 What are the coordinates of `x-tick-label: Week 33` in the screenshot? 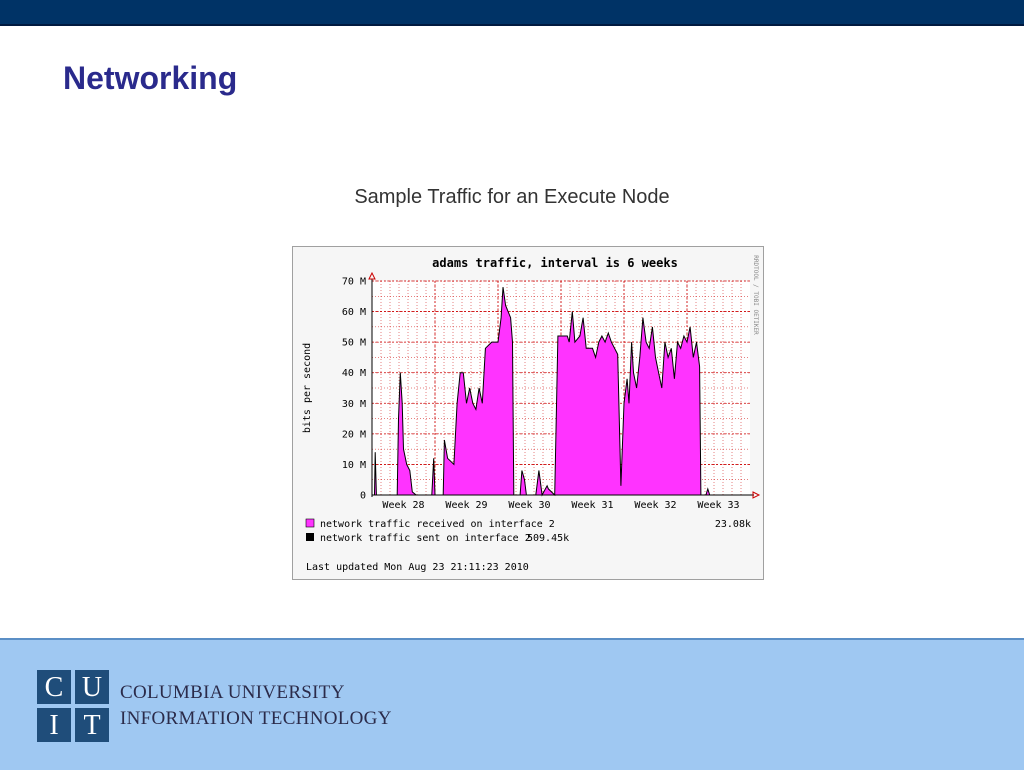 It's located at (718, 505).